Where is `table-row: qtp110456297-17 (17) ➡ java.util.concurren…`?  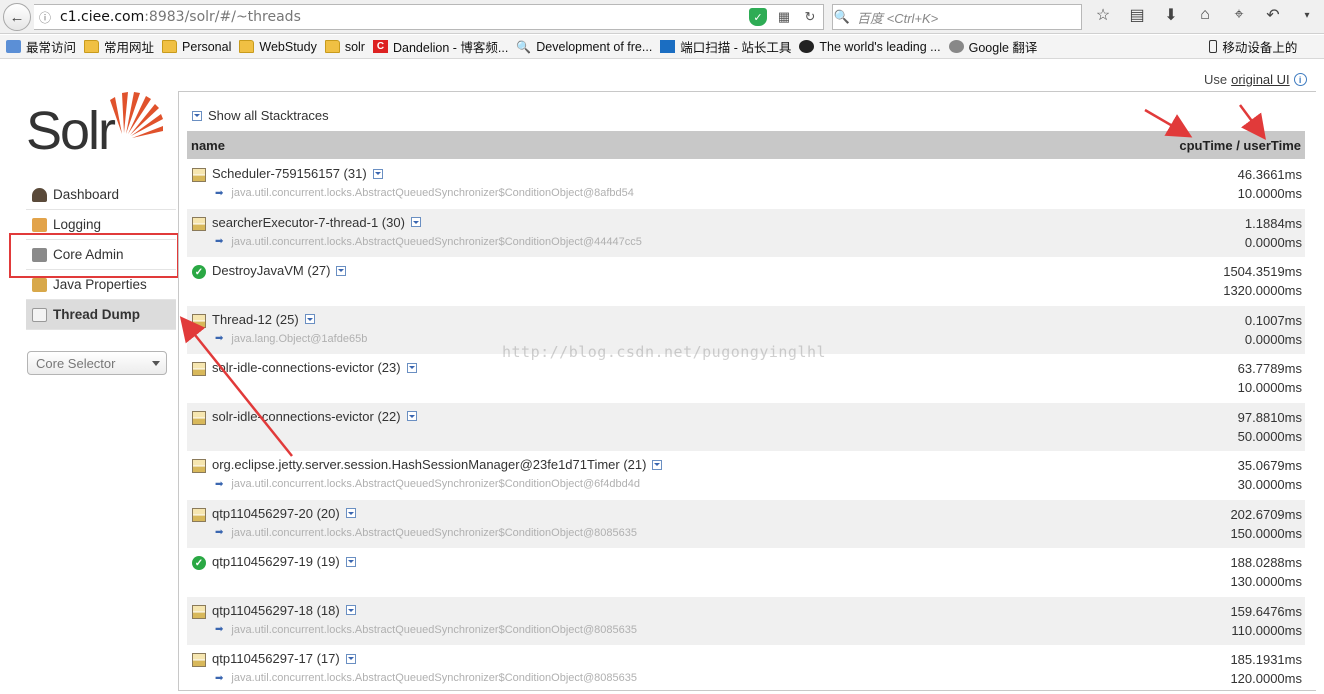
table-row: qtp110456297-17 (17) ➡ java.util.concurren… is located at coordinates (746, 669).